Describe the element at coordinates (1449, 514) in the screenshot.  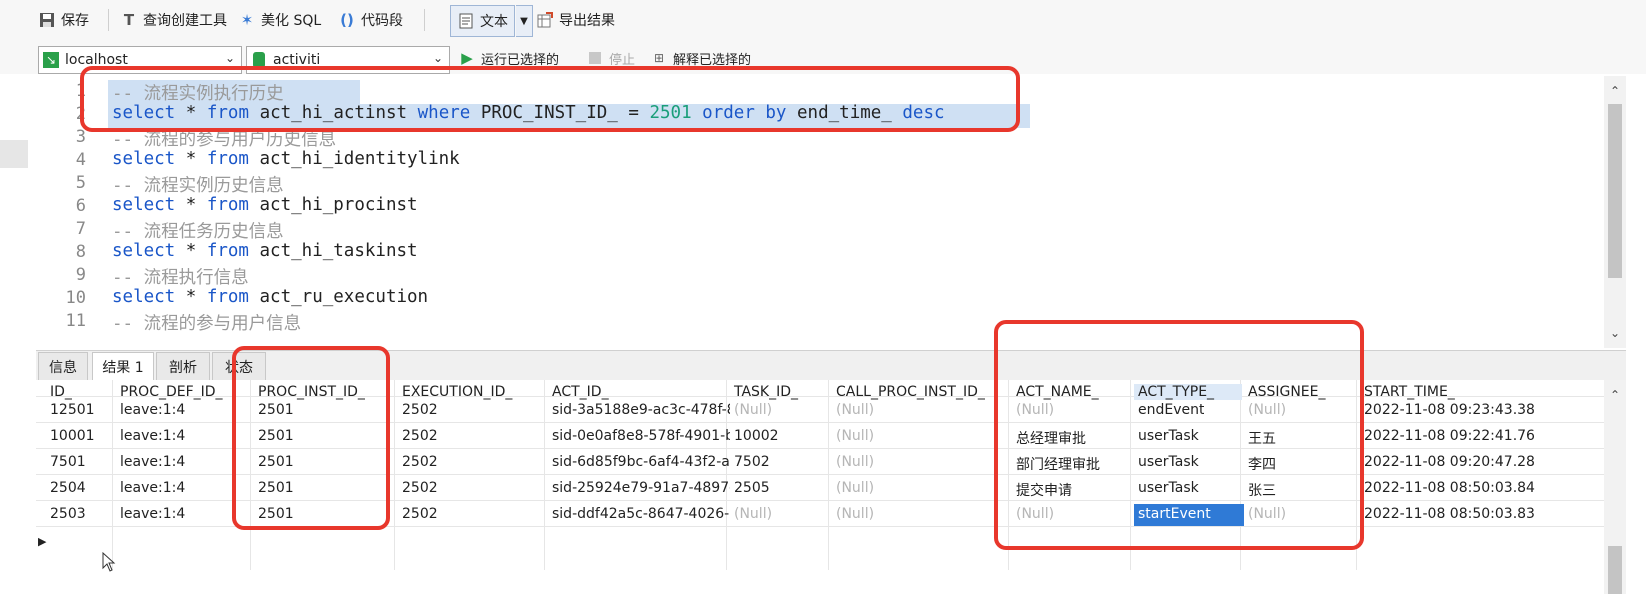
I see `grid-cell: 2022-11-08 08:50:03.83` at that location.